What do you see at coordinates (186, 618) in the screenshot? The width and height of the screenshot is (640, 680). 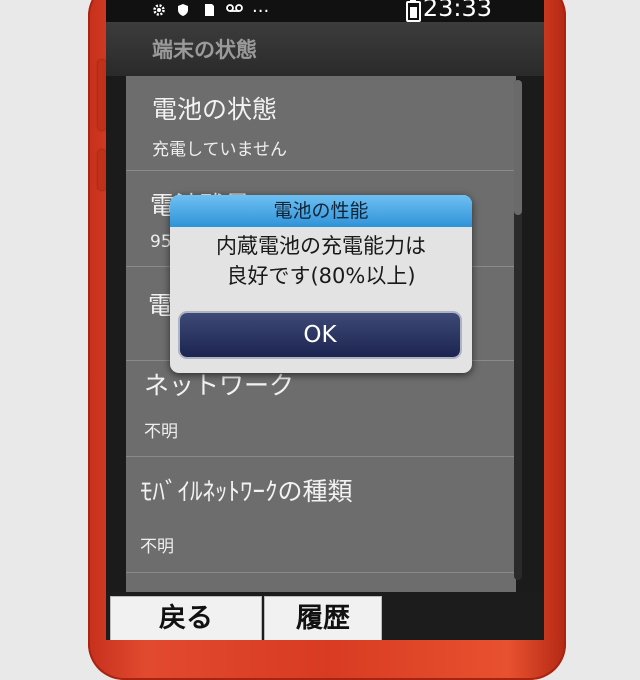 I see `back-button: 戻る` at bounding box center [186, 618].